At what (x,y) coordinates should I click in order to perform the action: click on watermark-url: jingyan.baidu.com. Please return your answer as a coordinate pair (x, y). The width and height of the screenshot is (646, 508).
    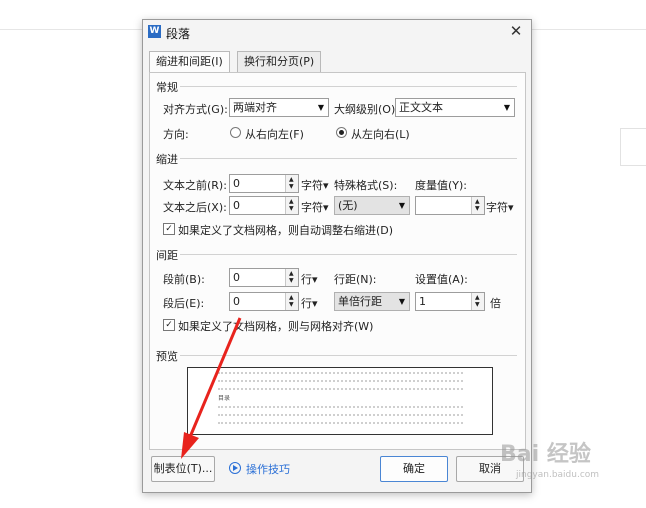
    Looking at the image, I should click on (558, 475).